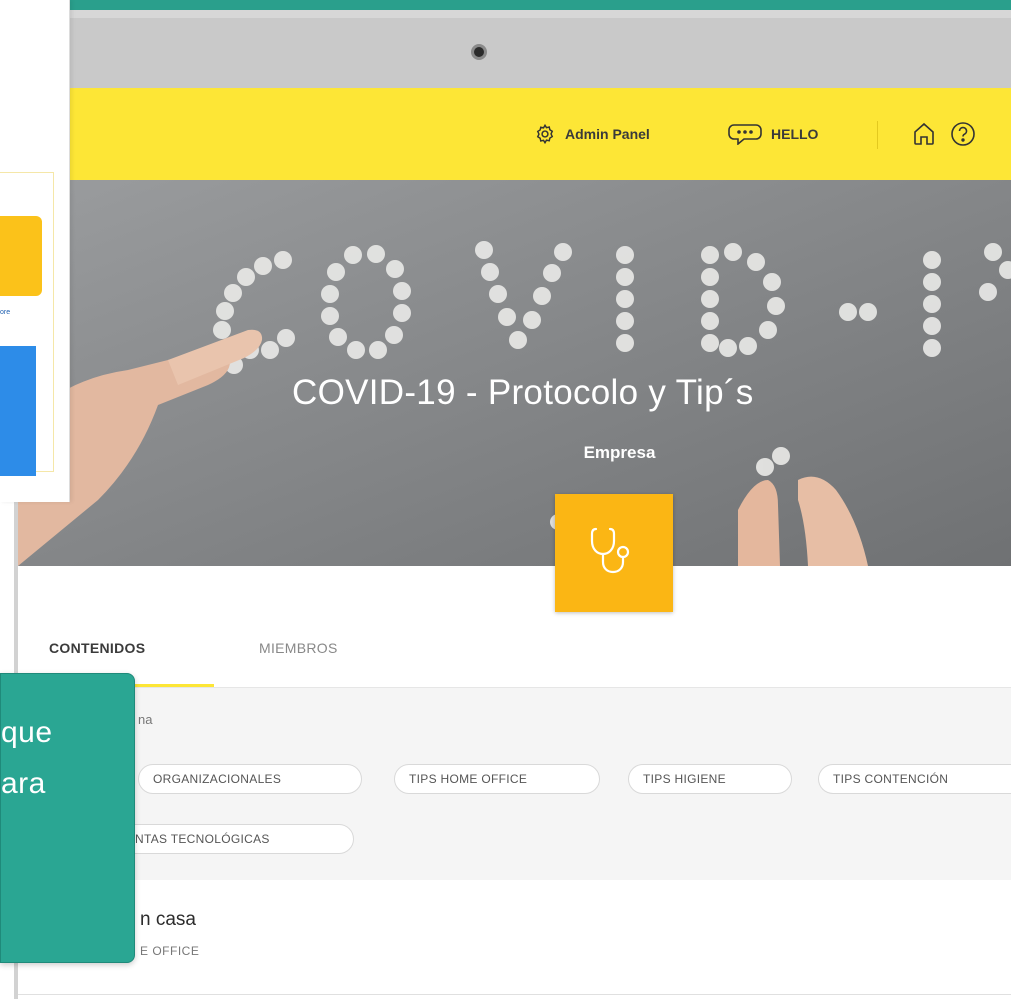  What do you see at coordinates (145, 719) in the screenshot?
I see `filter-label: na` at bounding box center [145, 719].